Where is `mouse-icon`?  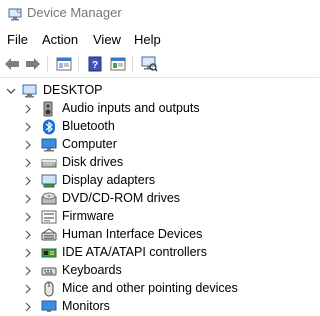 mouse-icon is located at coordinates (49, 289).